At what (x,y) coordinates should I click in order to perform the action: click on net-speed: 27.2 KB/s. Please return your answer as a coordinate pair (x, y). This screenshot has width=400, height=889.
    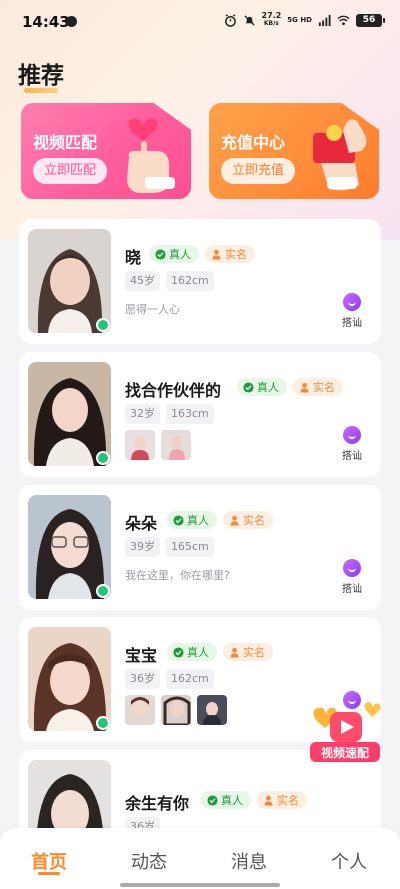
    Looking at the image, I should click on (272, 20).